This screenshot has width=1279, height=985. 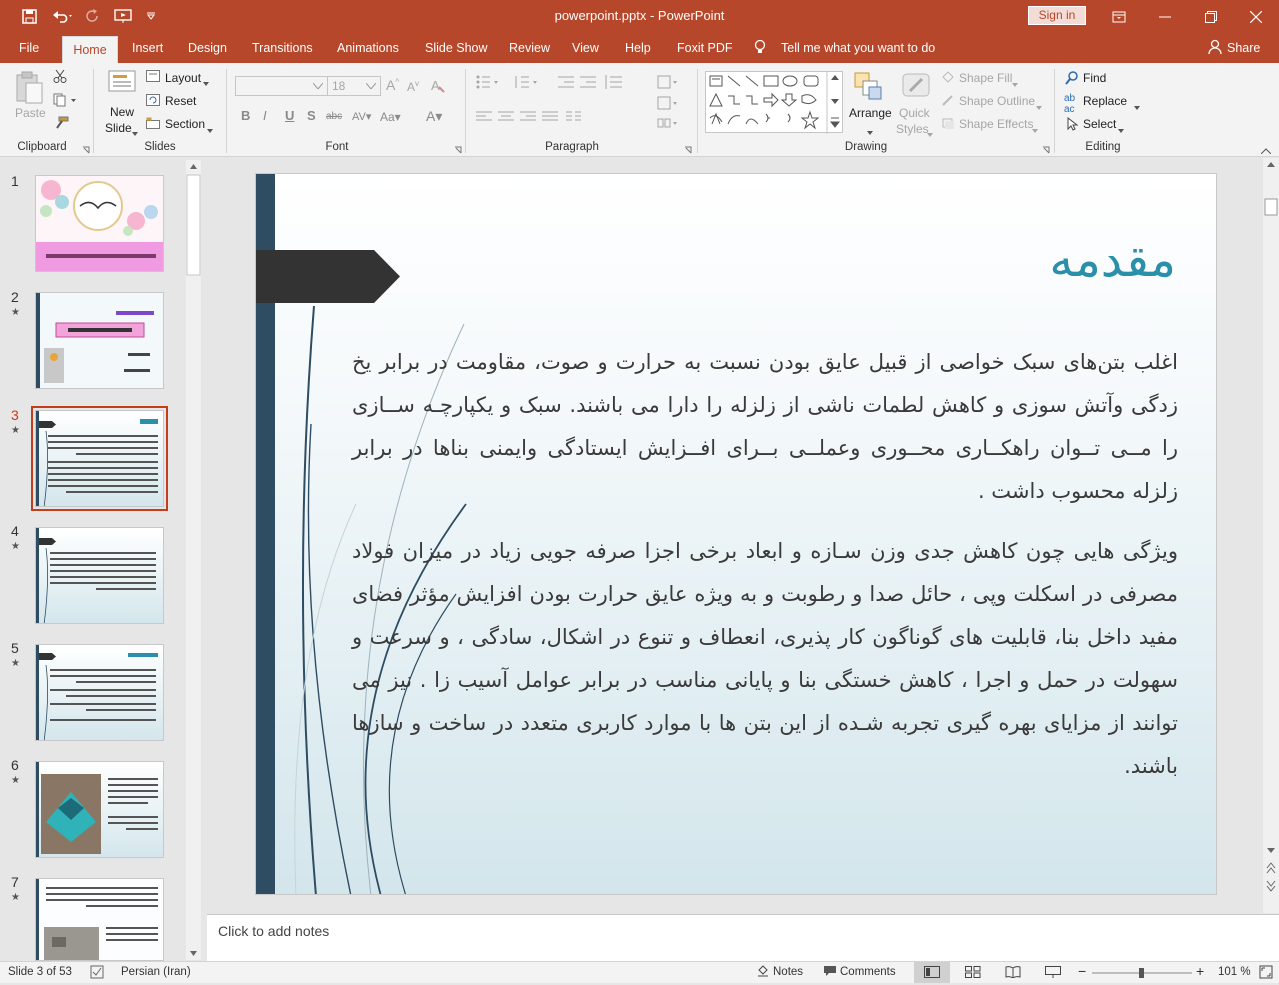 What do you see at coordinates (153, 101) in the screenshot?
I see `reset-icon` at bounding box center [153, 101].